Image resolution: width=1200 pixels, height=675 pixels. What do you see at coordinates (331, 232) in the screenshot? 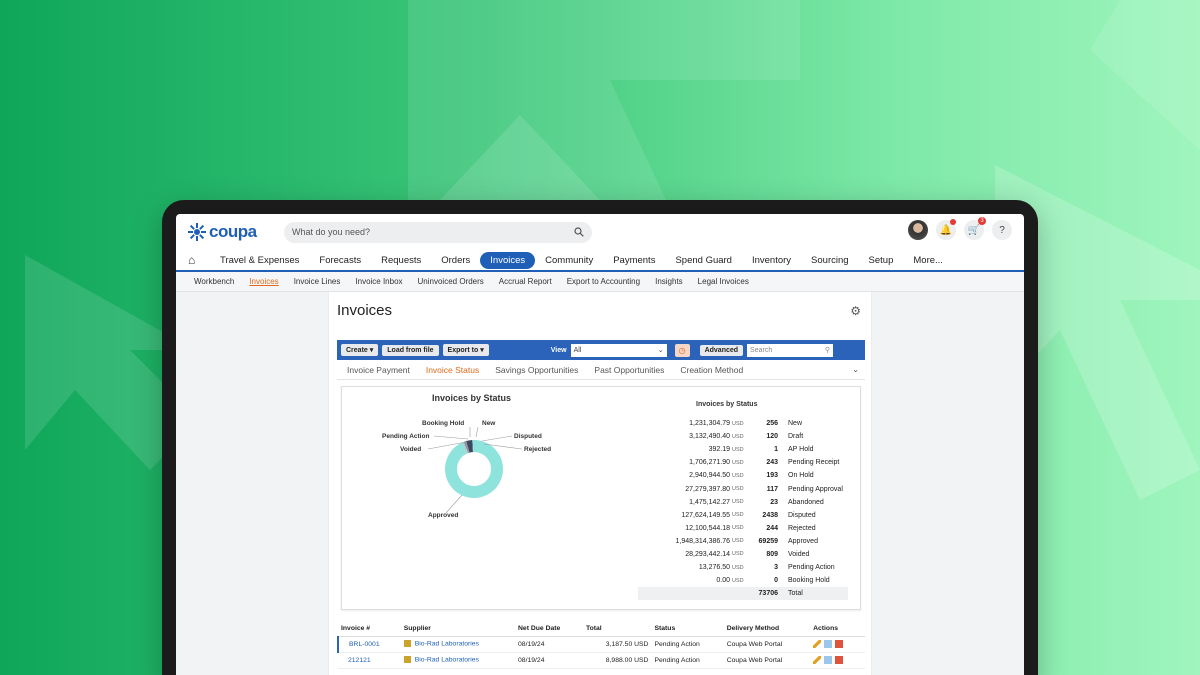
I see `search-placeholder: What do you need?` at bounding box center [331, 232].